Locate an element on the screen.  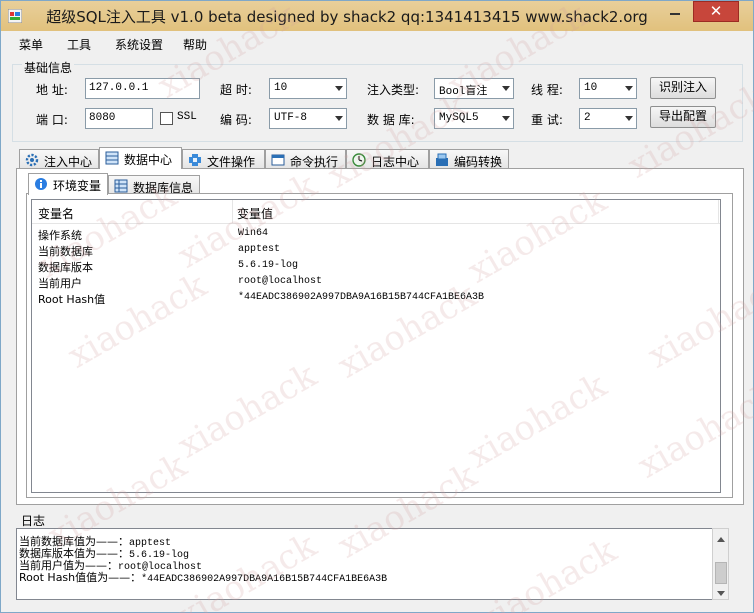
tab-label: 数据中心 is located at coordinates (148, 160).